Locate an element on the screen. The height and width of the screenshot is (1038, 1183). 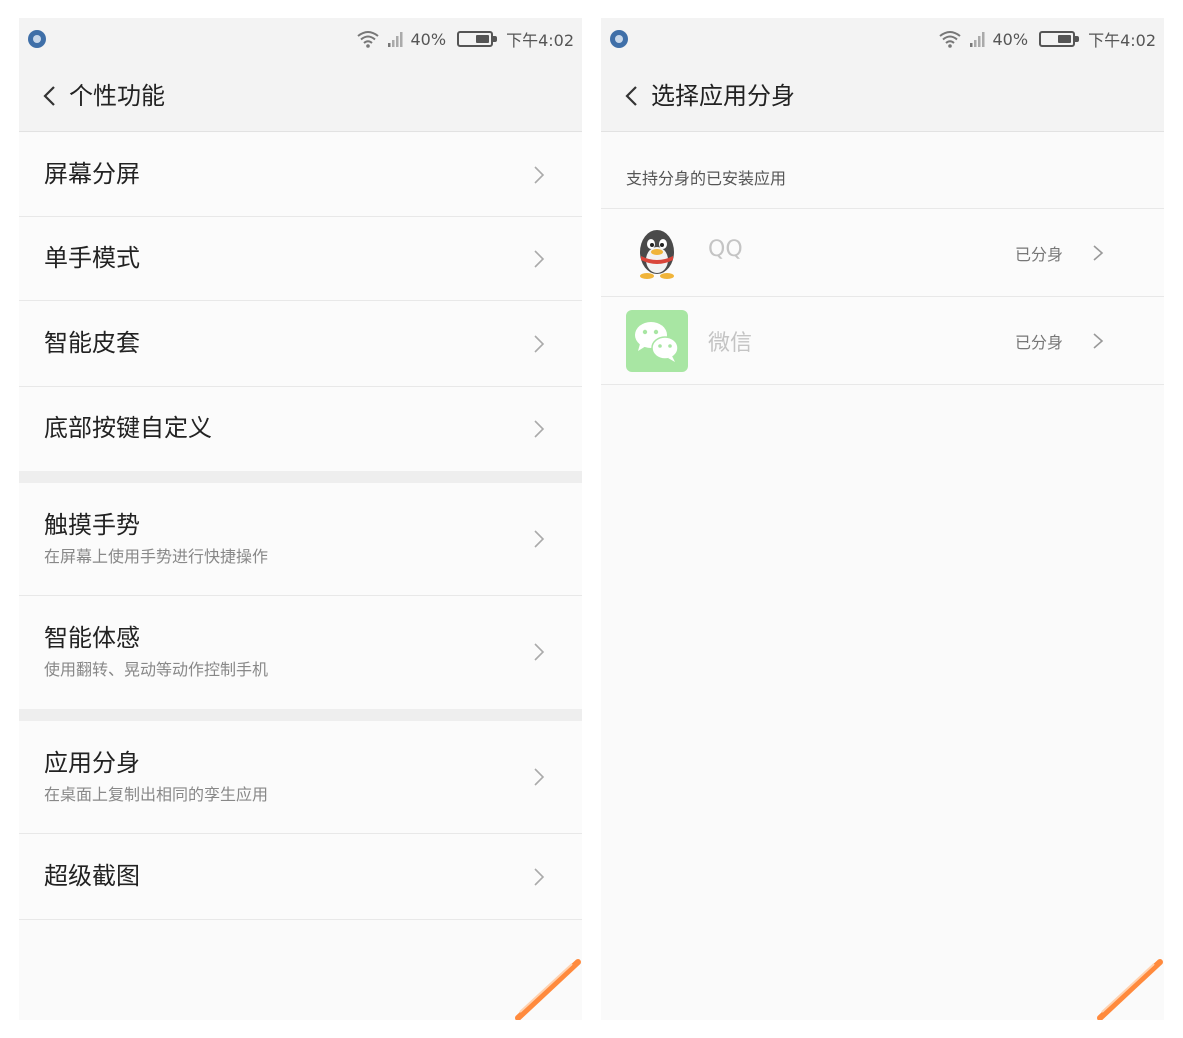
section-header: 支持分身的已安装应用 is located at coordinates (706, 178).